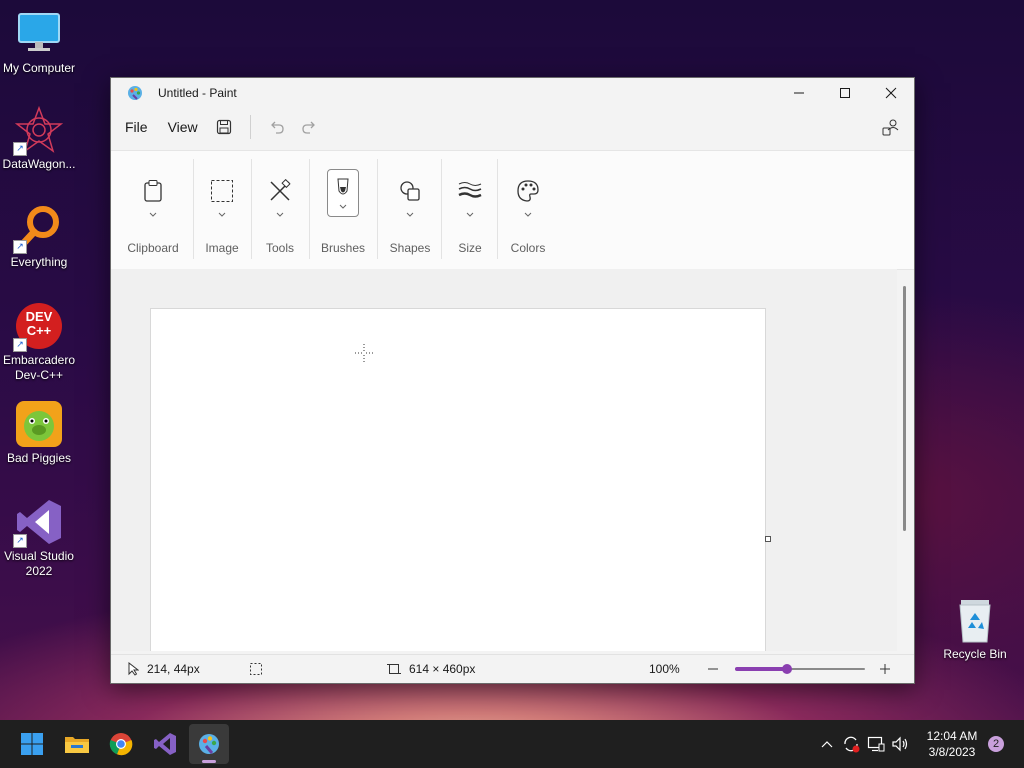  I want to click on minimize-icon, so click(799, 93).